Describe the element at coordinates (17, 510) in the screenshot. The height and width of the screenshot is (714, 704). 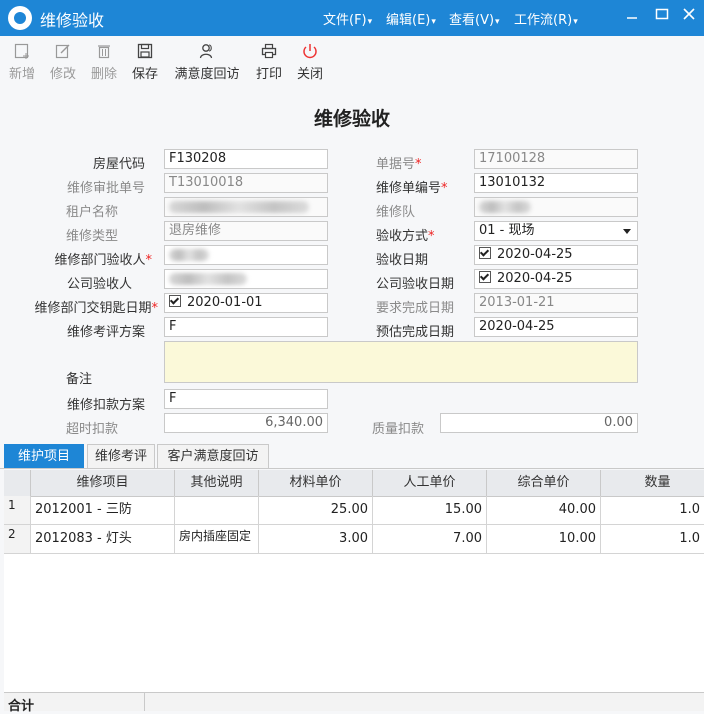
I see `row-number: 1` at that location.